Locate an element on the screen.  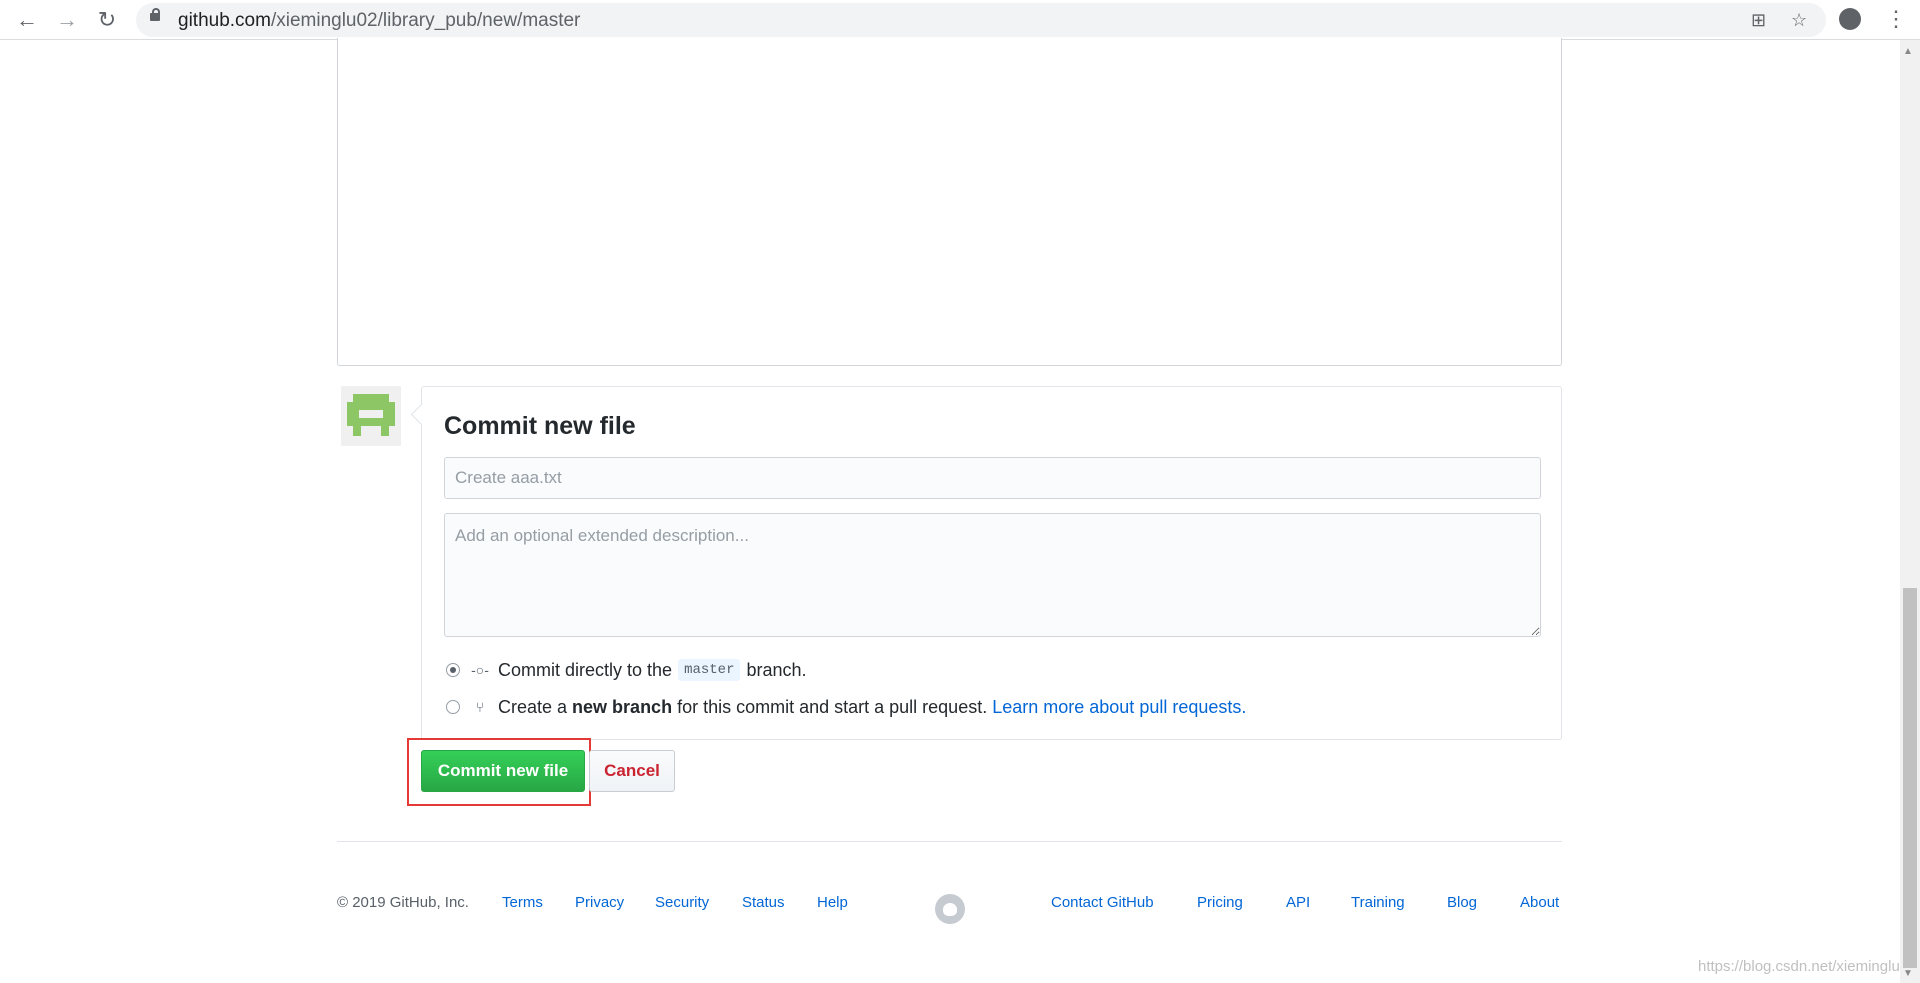
profile-icon is located at coordinates (1850, 19).